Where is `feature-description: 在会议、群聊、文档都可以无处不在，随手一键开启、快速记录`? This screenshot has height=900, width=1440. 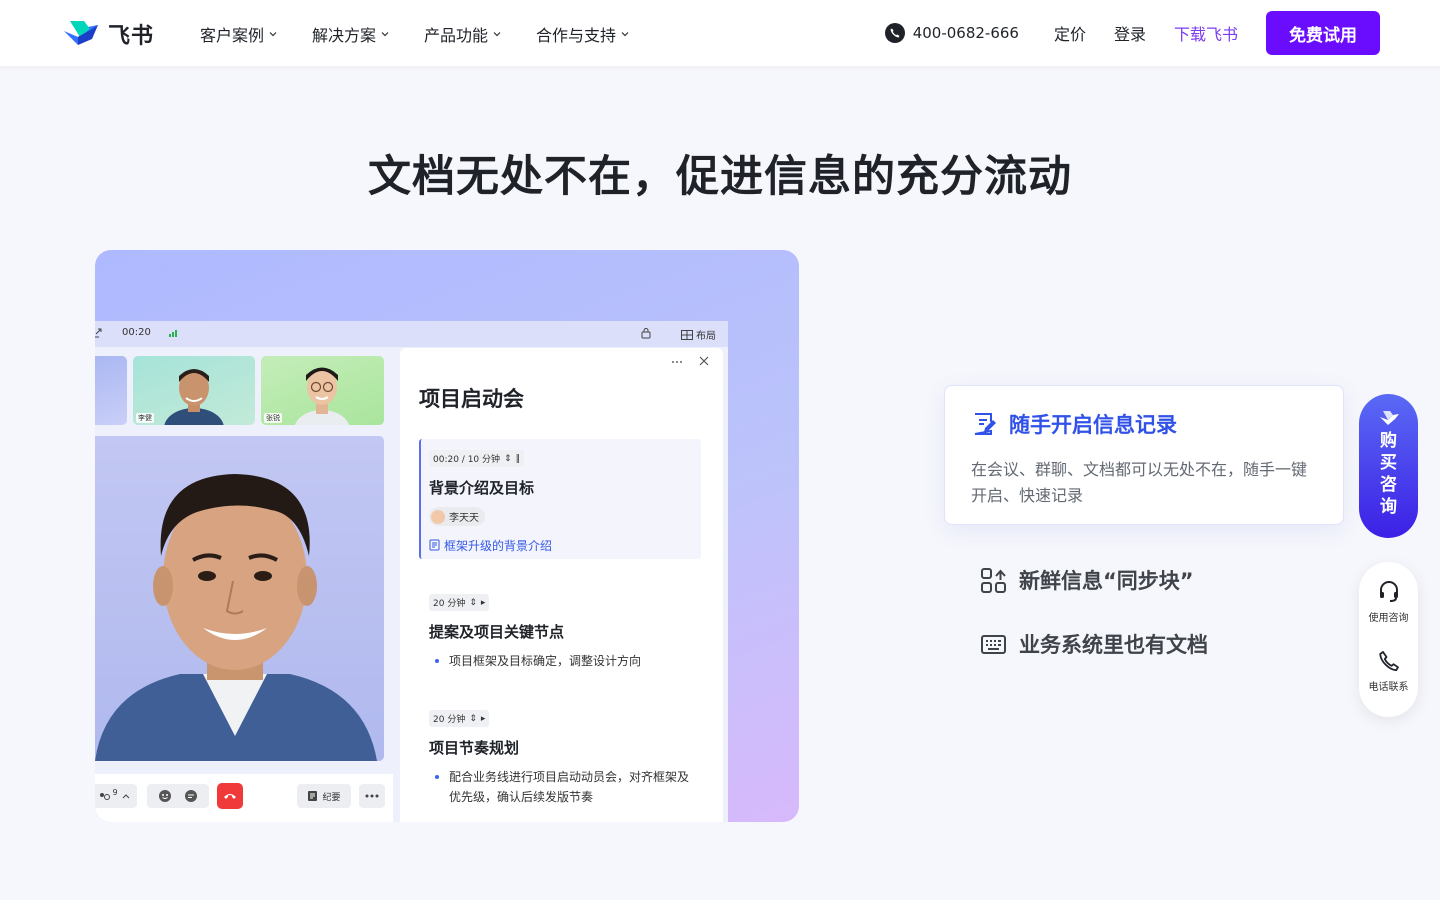 feature-description: 在会议、群聊、文档都可以无处不在，随手一键开启、快速记录 is located at coordinates (1139, 482).